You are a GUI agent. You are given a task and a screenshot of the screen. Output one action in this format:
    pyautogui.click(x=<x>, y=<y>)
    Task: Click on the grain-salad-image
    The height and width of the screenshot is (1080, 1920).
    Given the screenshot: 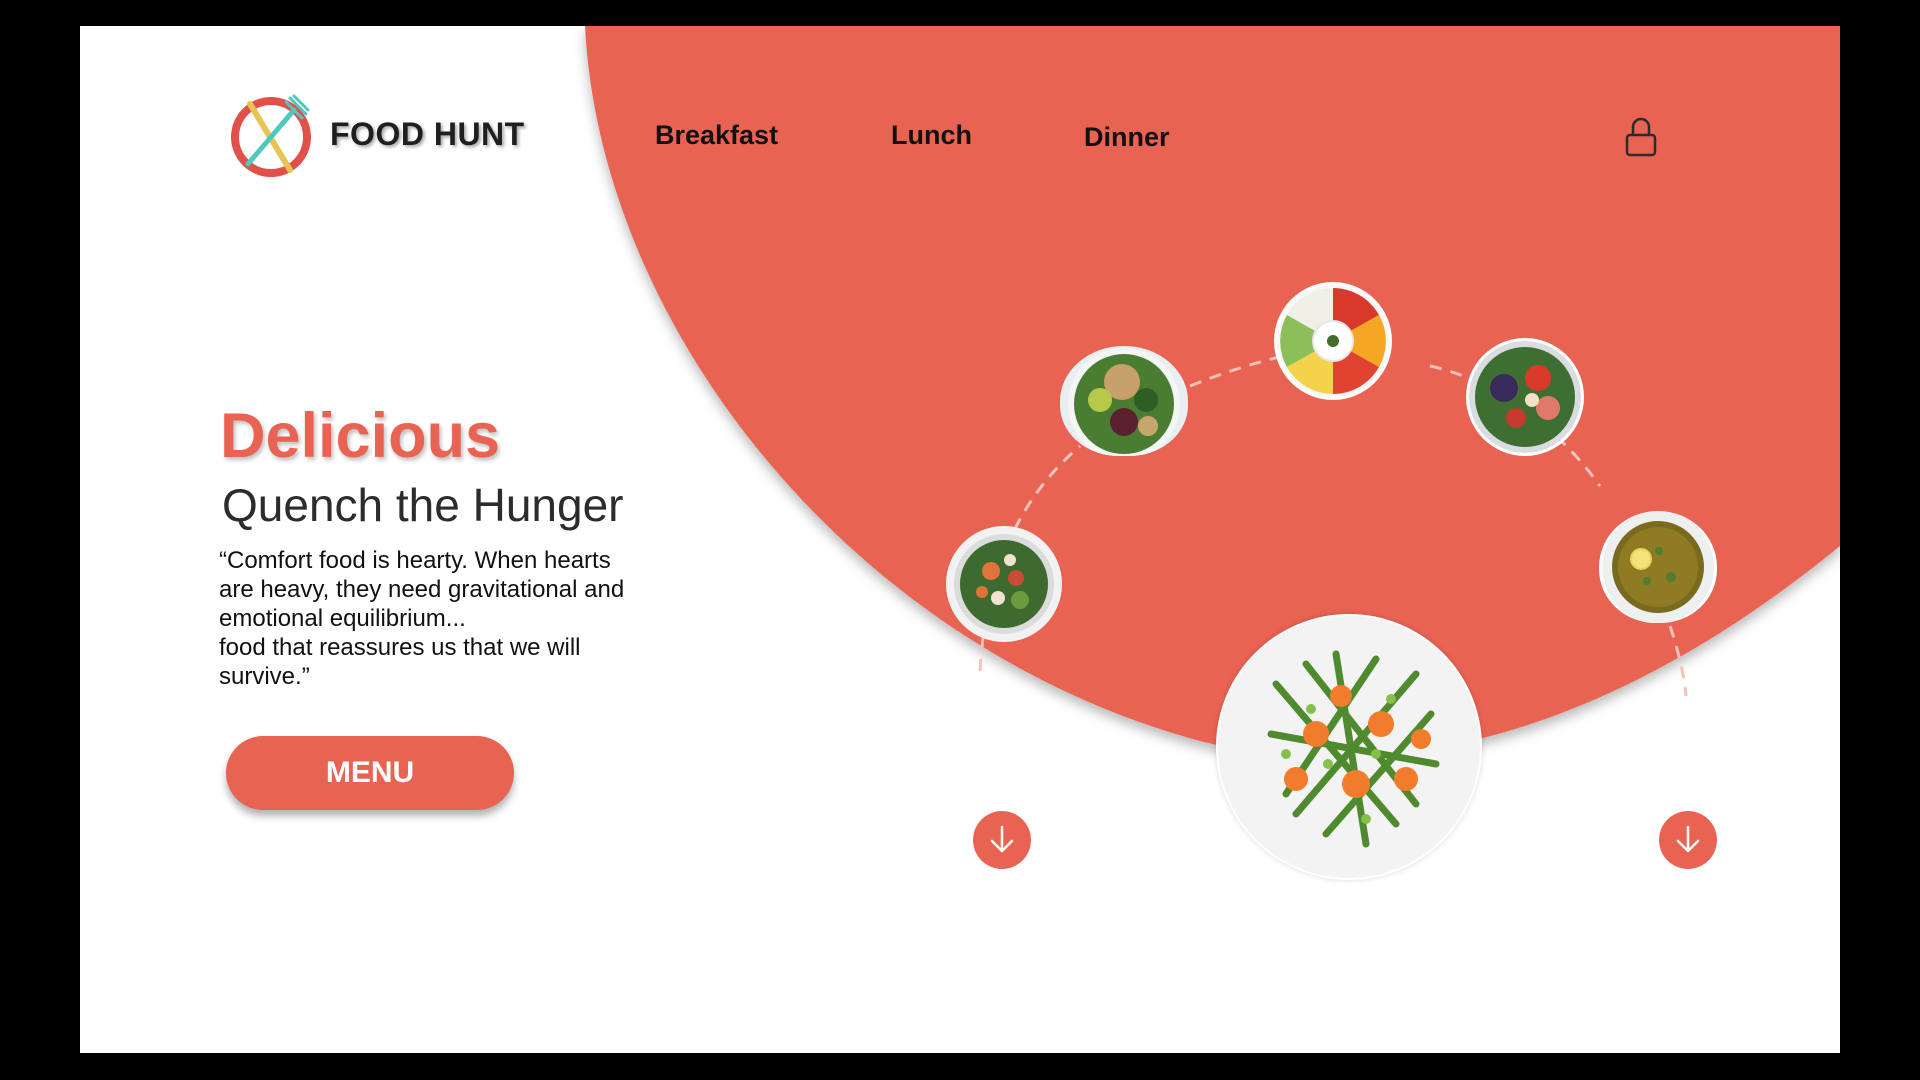 What is the action you would take?
    pyautogui.click(x=1124, y=402)
    